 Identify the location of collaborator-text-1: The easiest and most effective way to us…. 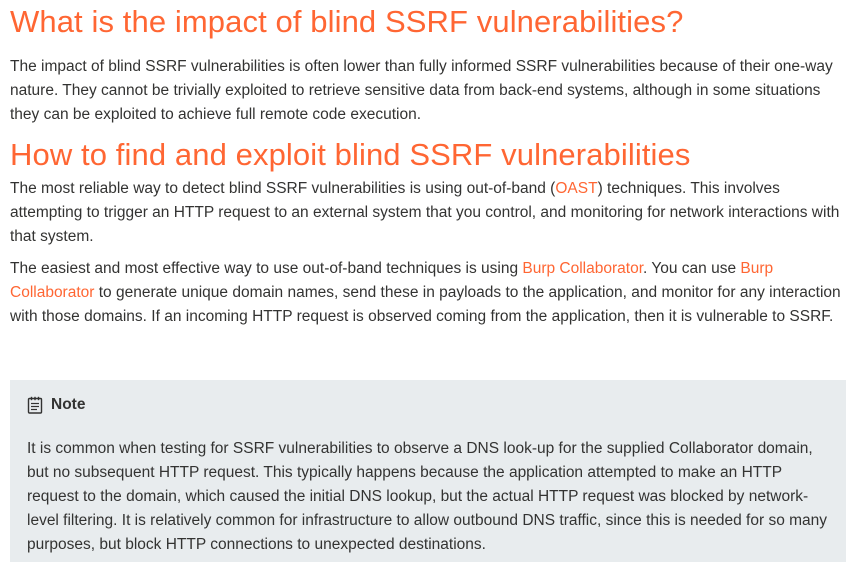
(266, 268).